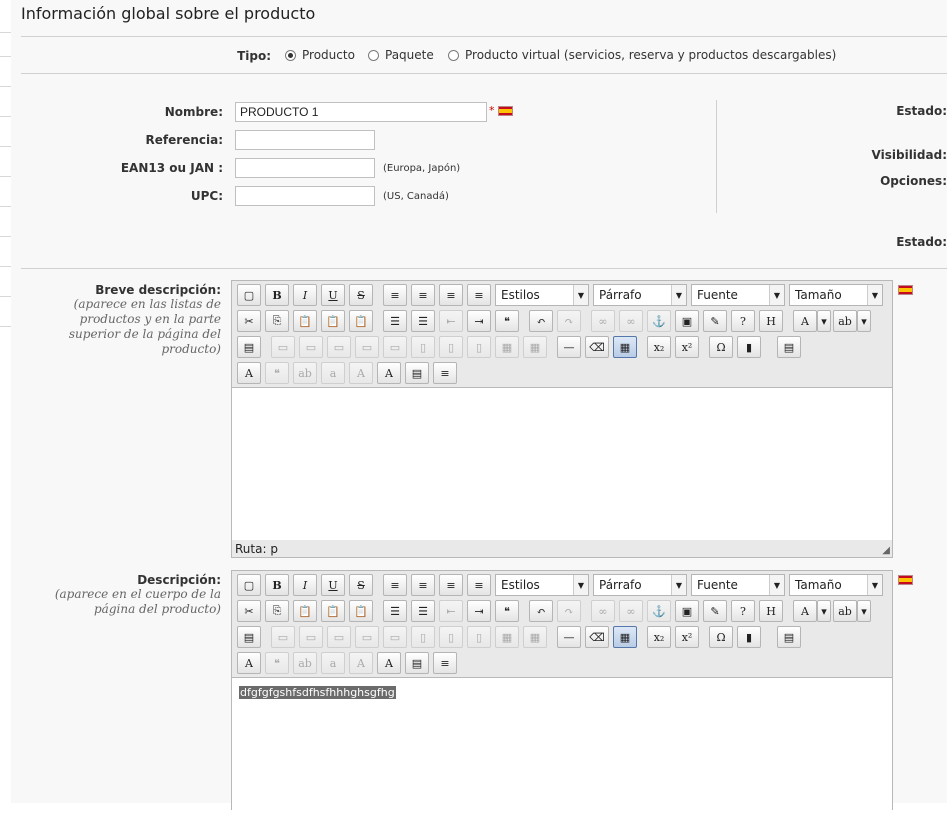 This screenshot has height=818, width=947. What do you see at coordinates (640, 585) in the screenshot?
I see `format-dropdown: Párrafo ▼` at bounding box center [640, 585].